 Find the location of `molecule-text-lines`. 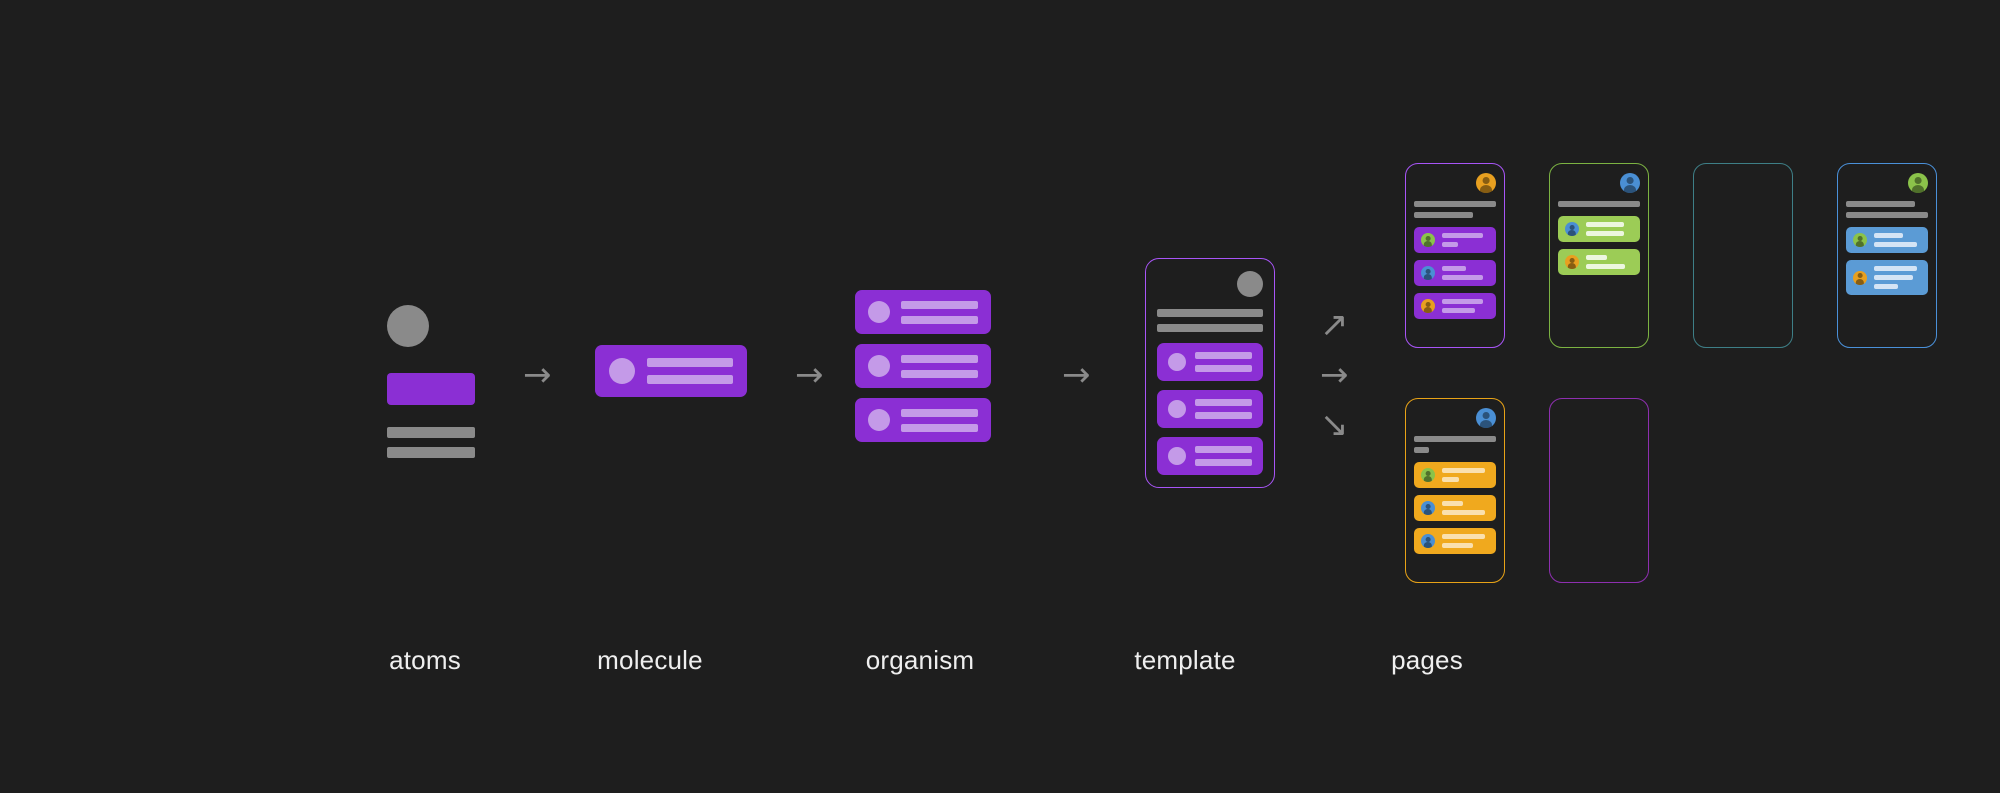

molecule-text-lines is located at coordinates (690, 371).